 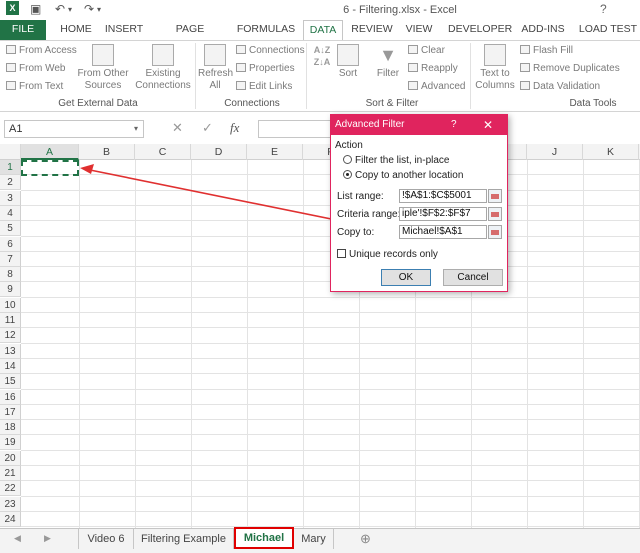 I want to click on dialog-title-bar: Advanced Filter ? ✕, so click(x=419, y=125).